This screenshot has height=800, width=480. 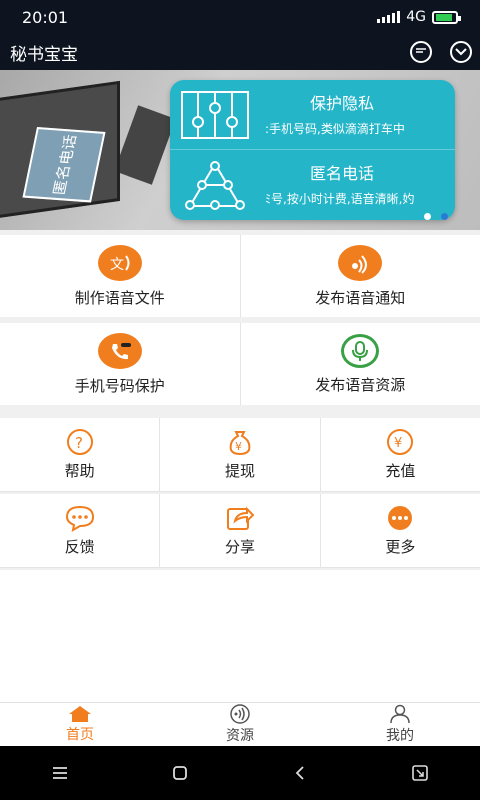 I want to click on withdraw-button: ¥ 提现, so click(x=240, y=455).